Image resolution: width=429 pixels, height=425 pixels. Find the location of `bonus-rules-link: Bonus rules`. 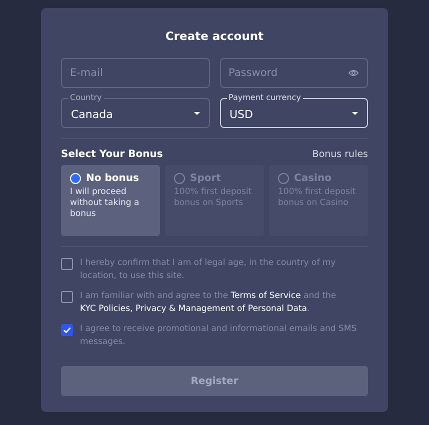

bonus-rules-link: Bonus rules is located at coordinates (340, 154).